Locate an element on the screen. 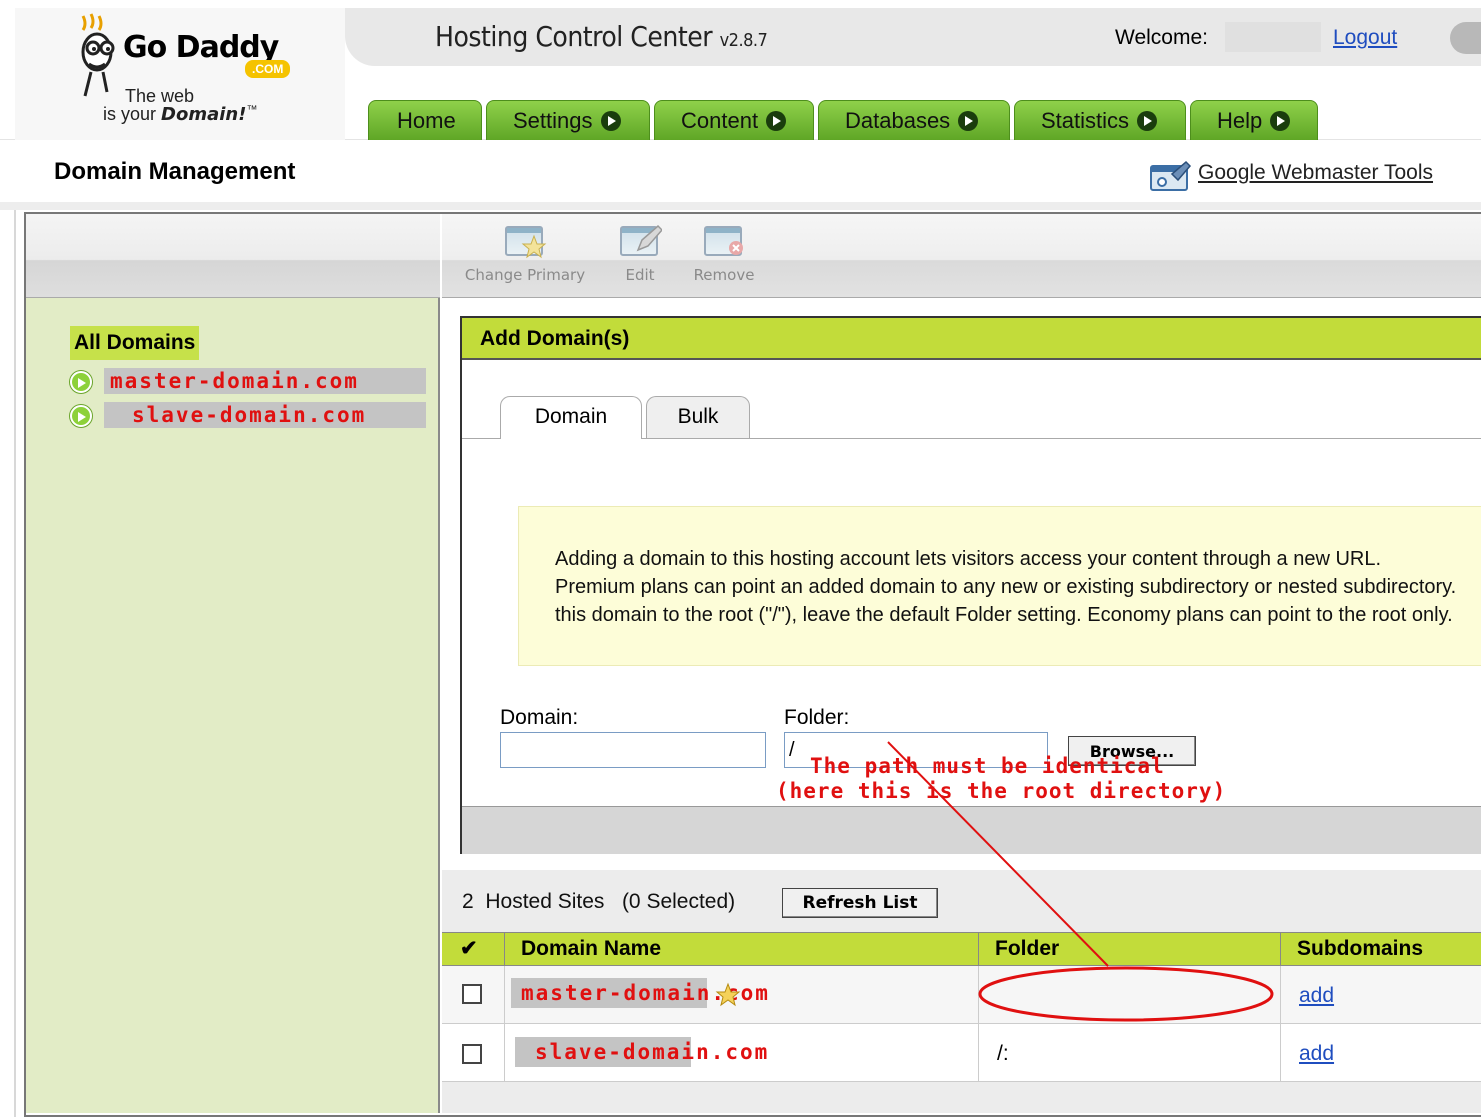 This screenshot has width=1481, height=1117. change-primary-button: Change Primary is located at coordinates (525, 253).